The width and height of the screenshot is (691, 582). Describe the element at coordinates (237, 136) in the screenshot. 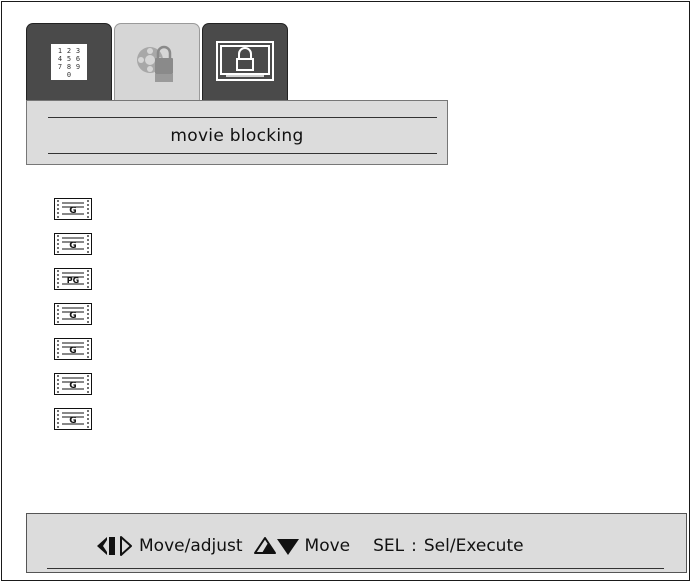

I see `page-title: movie blocking` at that location.